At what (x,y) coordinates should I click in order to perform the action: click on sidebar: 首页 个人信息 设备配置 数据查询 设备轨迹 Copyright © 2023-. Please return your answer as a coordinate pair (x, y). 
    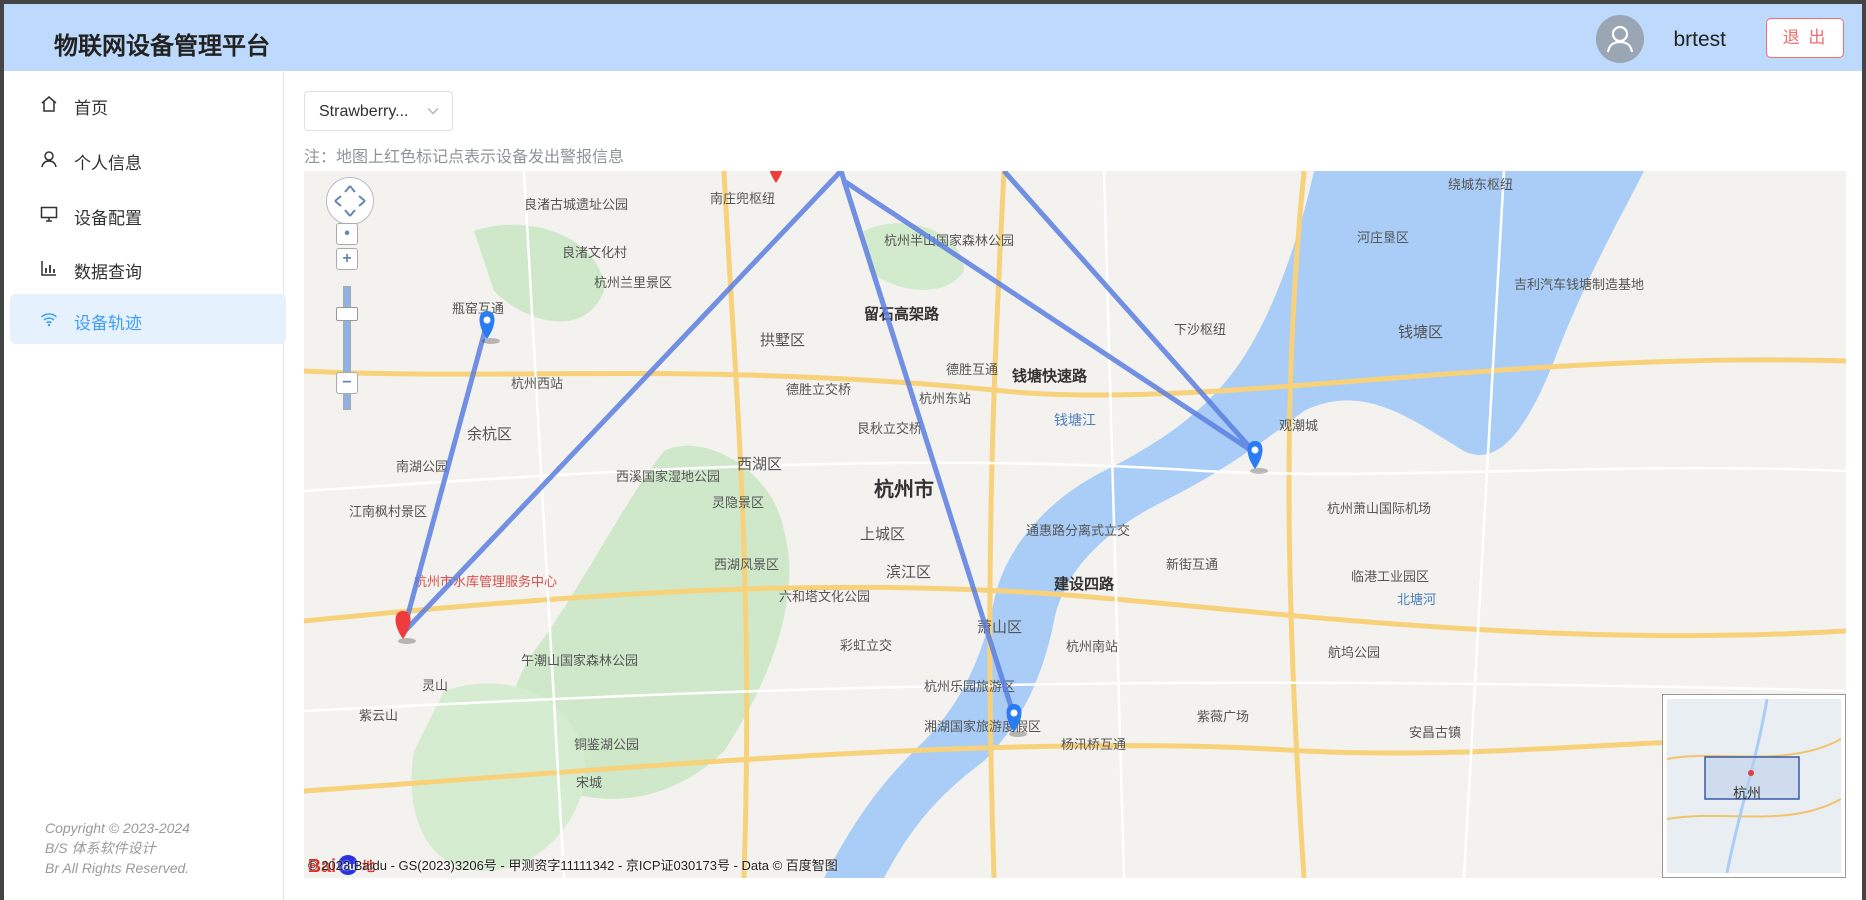
    Looking at the image, I should click on (145, 485).